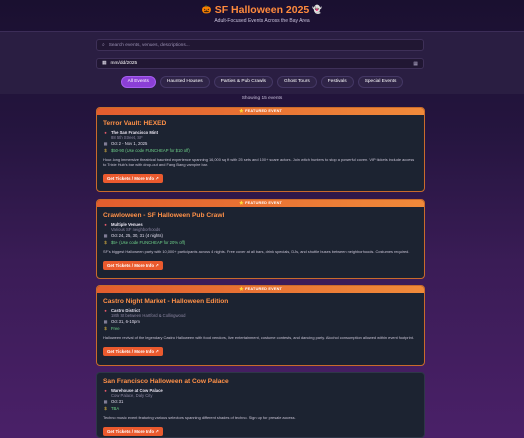  I want to click on tab-special-events: Special Events, so click(380, 82).